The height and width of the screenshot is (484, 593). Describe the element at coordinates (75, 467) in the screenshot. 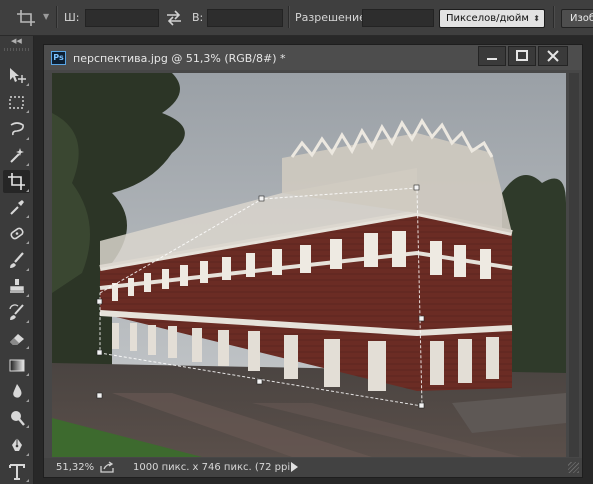

I see `zoom-level: 51,32%` at that location.